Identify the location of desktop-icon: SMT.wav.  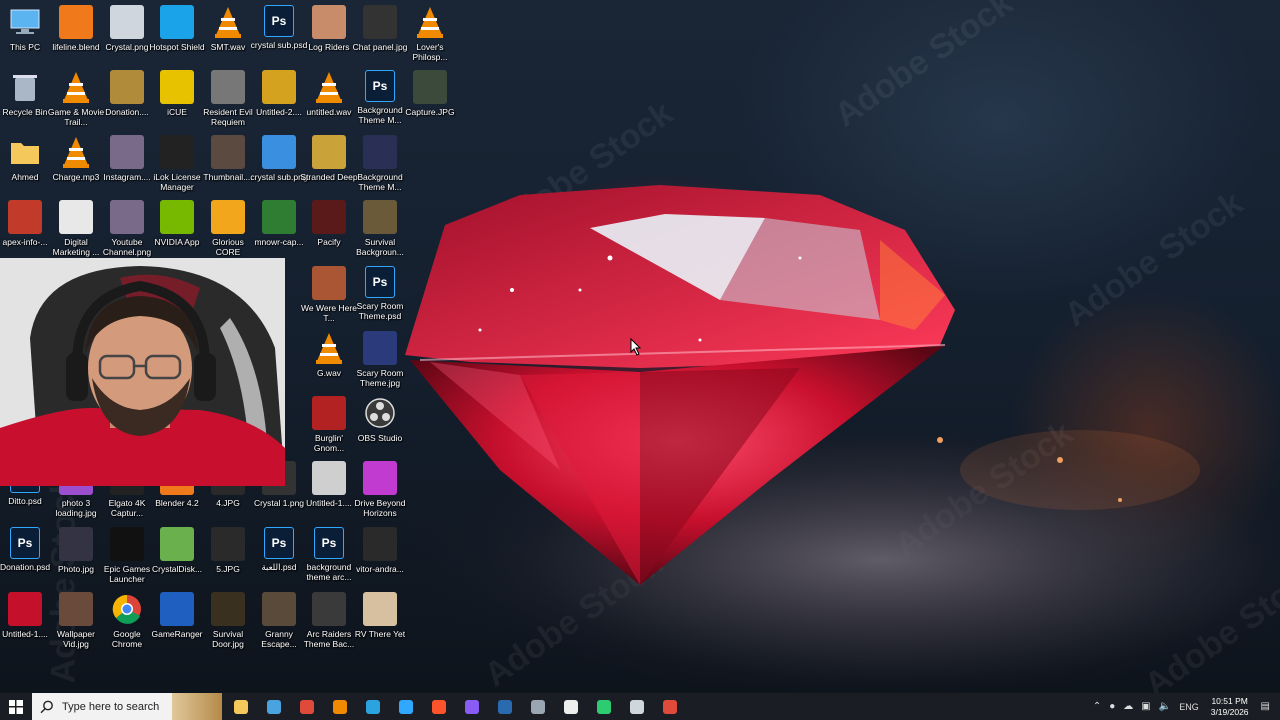
(228, 37).